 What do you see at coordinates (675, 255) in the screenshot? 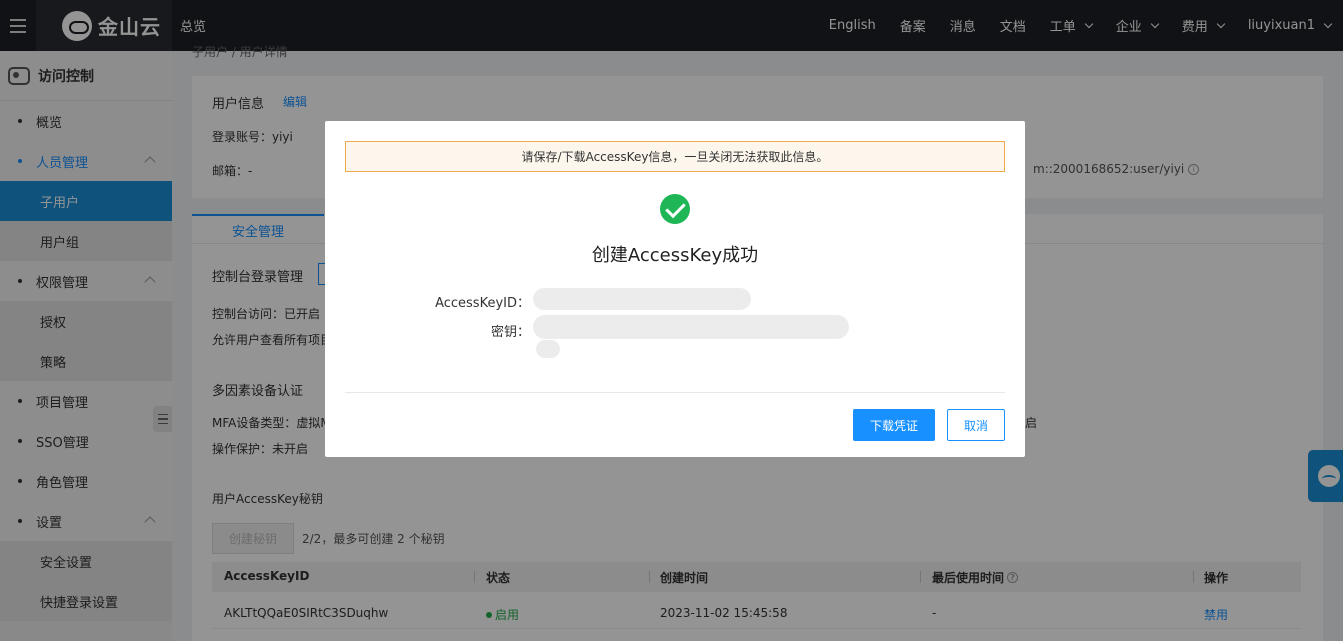
I see `dialog-title: 创建AccessKey成功` at bounding box center [675, 255].